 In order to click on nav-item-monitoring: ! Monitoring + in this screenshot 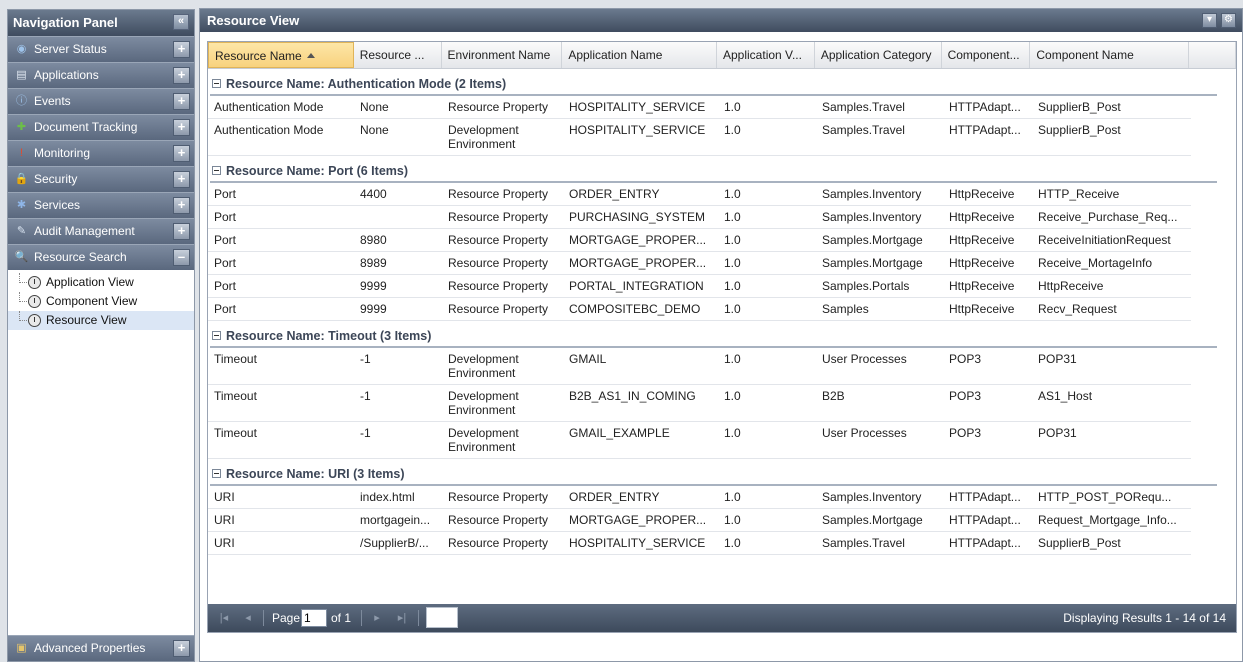, I will do `click(101, 153)`.